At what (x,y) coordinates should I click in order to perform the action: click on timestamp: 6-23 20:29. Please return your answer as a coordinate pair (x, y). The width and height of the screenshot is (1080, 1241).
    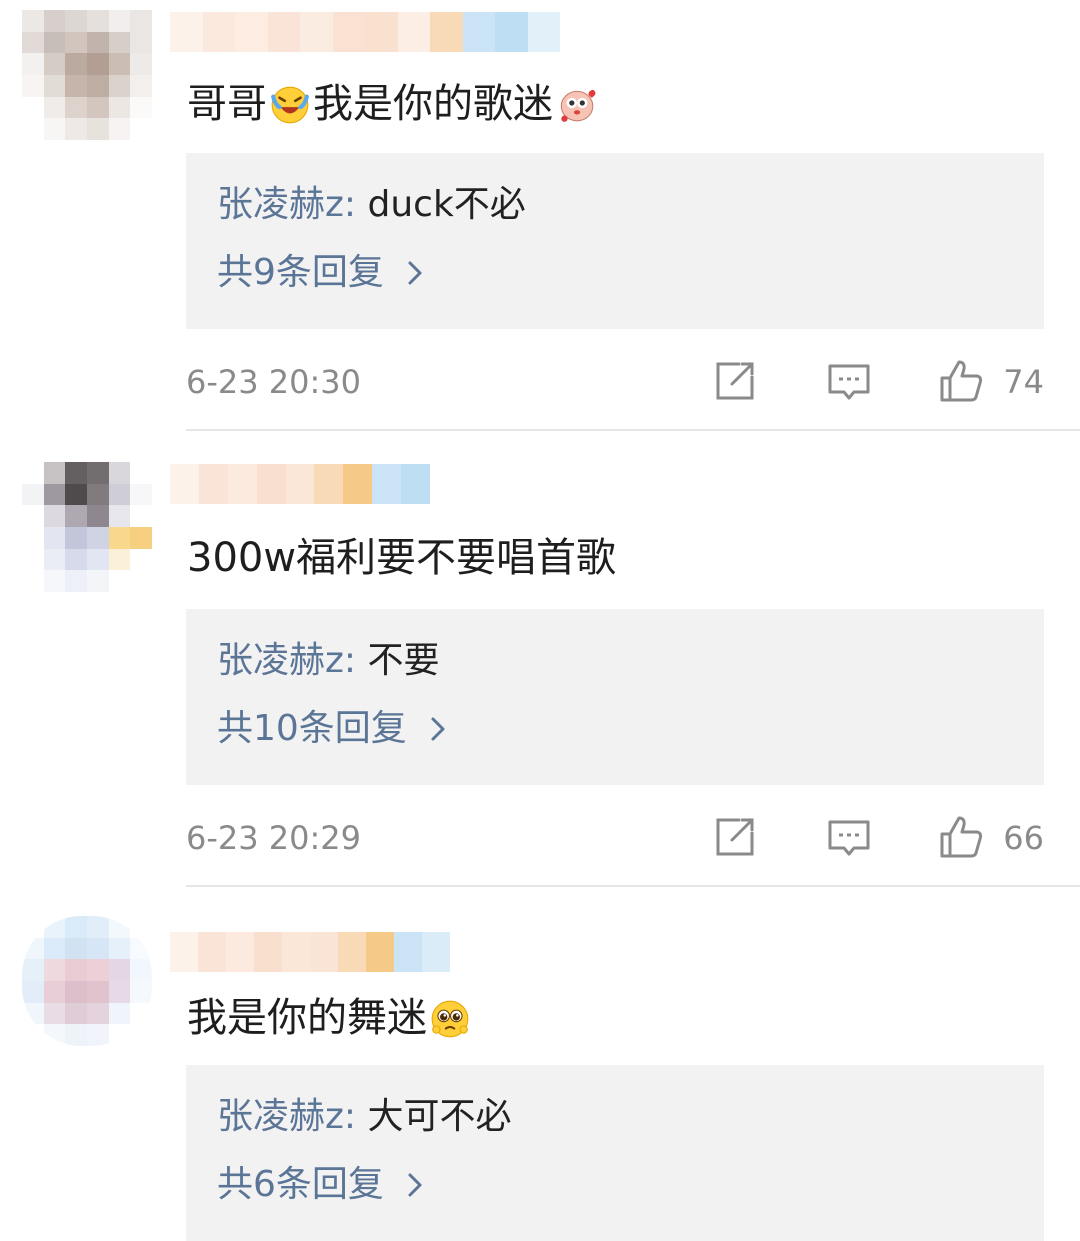
    Looking at the image, I should click on (274, 838).